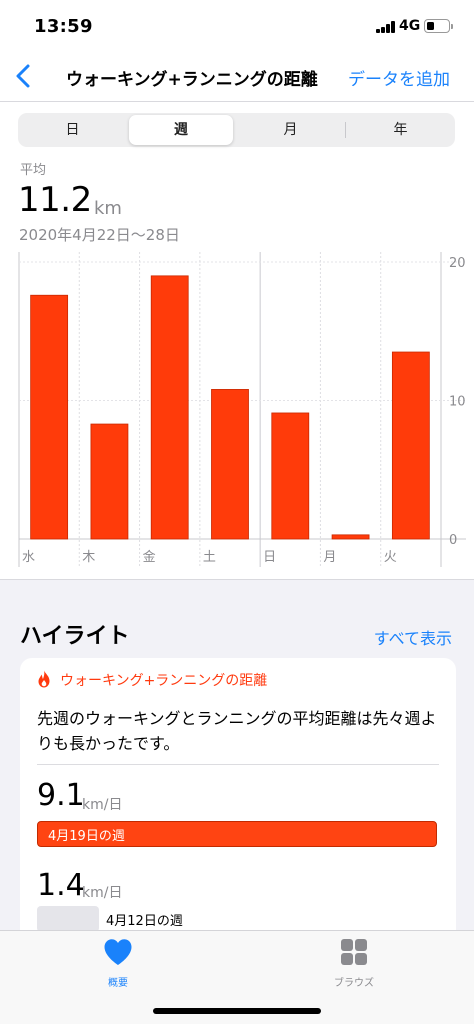 This screenshot has width=474, height=1024. What do you see at coordinates (55, 200) in the screenshot?
I see `average-value: 11.2` at bounding box center [55, 200].